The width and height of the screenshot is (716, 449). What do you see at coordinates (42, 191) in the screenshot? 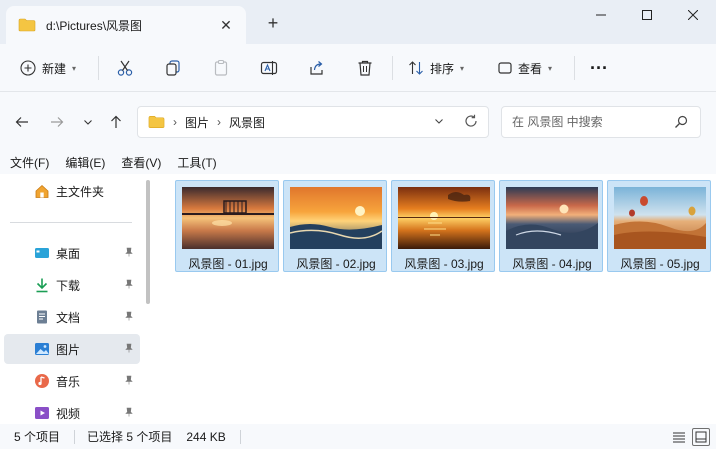
I see `home-icon` at bounding box center [42, 191].